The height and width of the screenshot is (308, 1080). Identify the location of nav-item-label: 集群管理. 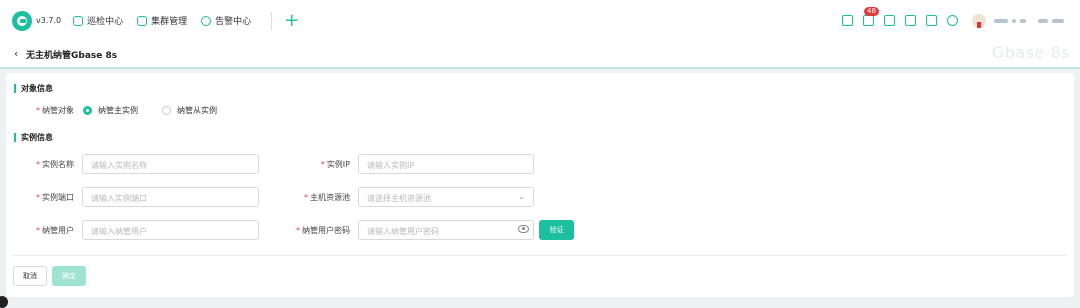
(169, 22).